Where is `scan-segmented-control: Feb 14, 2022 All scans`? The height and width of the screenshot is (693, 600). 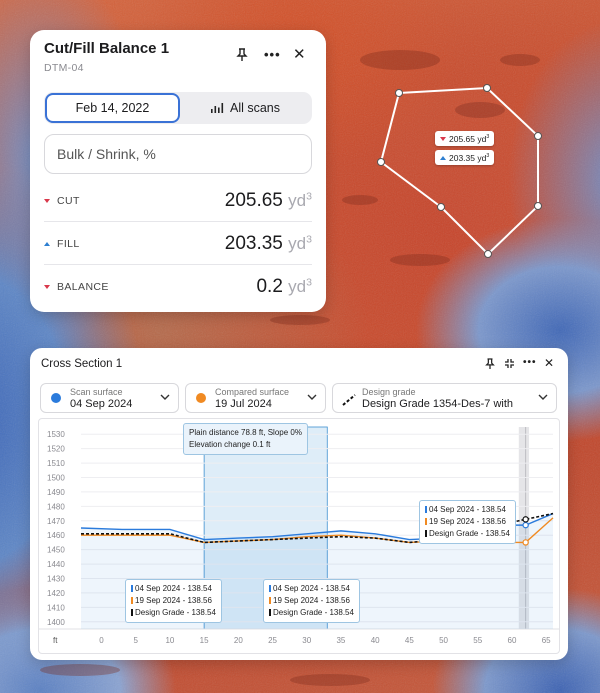
scan-segmented-control: Feb 14, 2022 All scans is located at coordinates (178, 108).